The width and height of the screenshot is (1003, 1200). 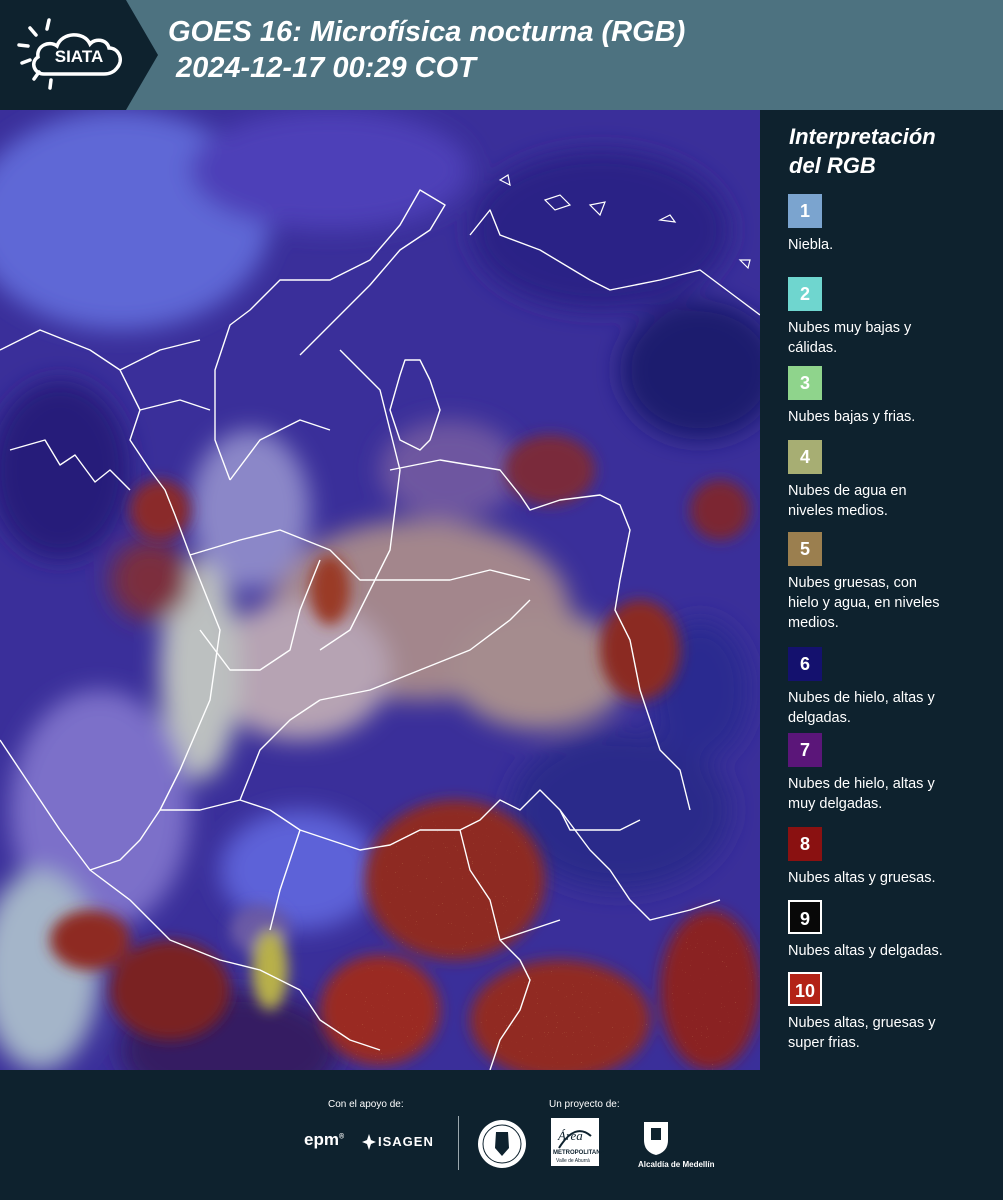 What do you see at coordinates (805, 549) in the screenshot?
I see `legend-swatch: 5` at bounding box center [805, 549].